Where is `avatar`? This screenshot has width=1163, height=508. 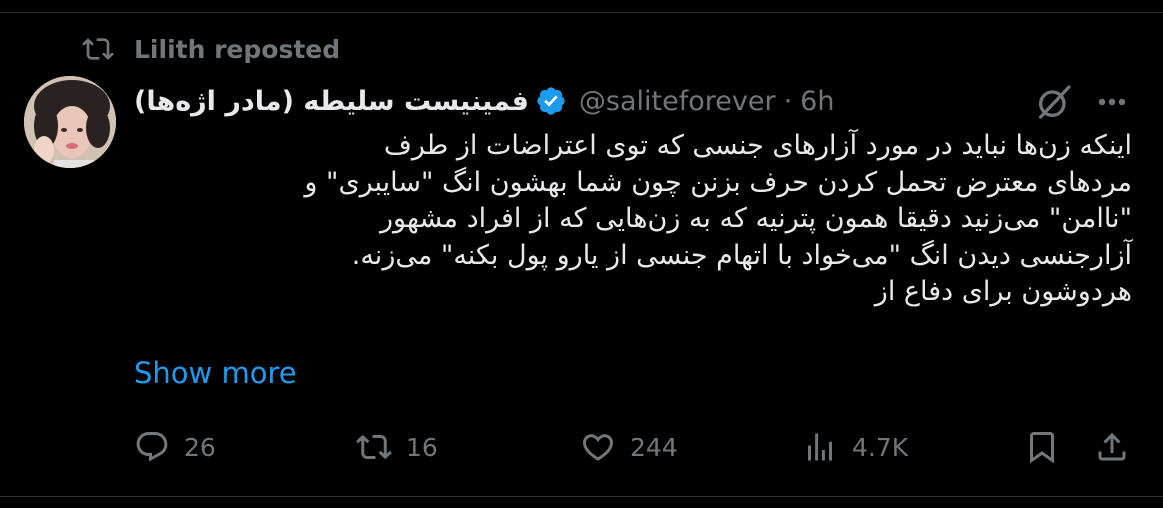 avatar is located at coordinates (70, 122).